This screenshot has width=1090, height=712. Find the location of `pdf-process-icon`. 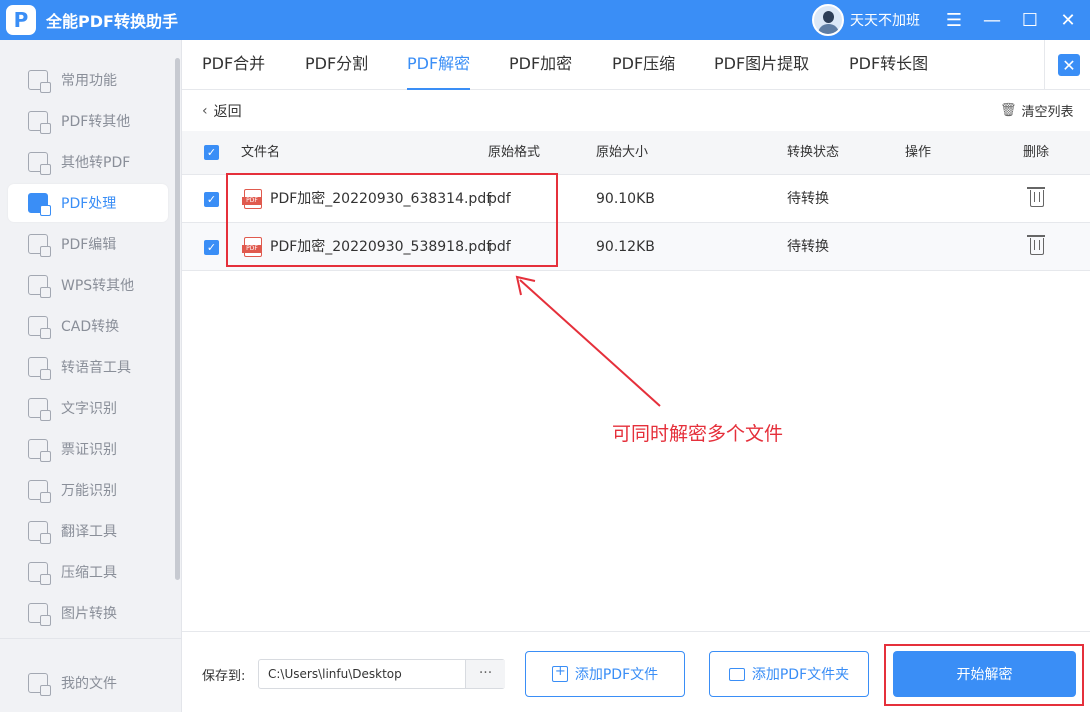

pdf-process-icon is located at coordinates (39, 204).